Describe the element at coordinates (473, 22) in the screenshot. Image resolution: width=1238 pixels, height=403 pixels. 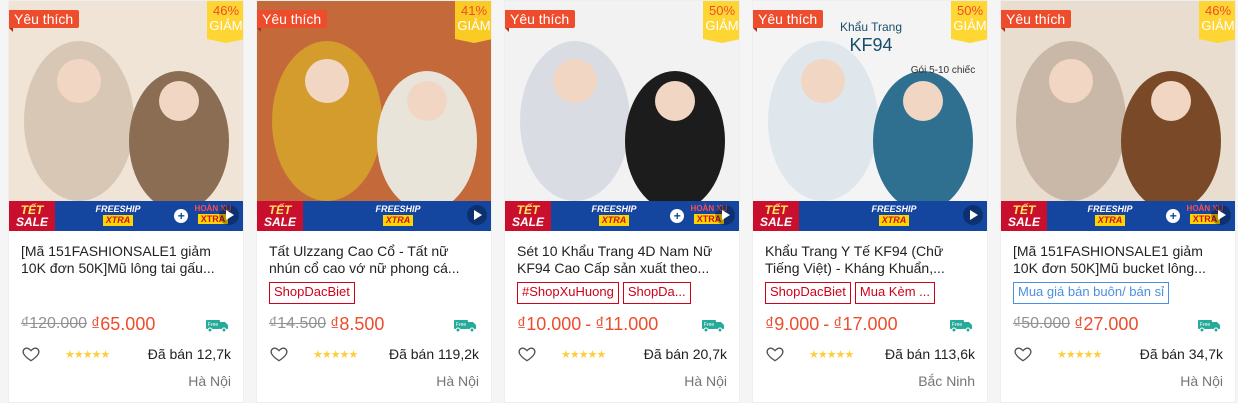
I see `discount-badge: 41% GIẢM` at that location.